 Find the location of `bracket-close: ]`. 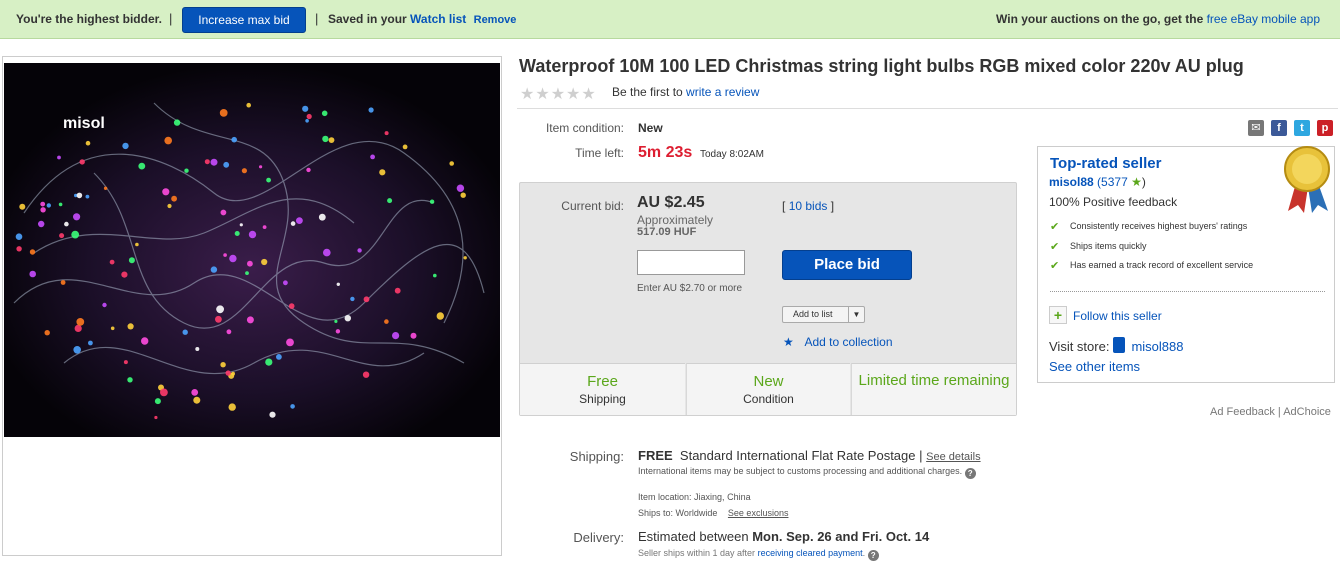

bracket-close: ] is located at coordinates (832, 206).